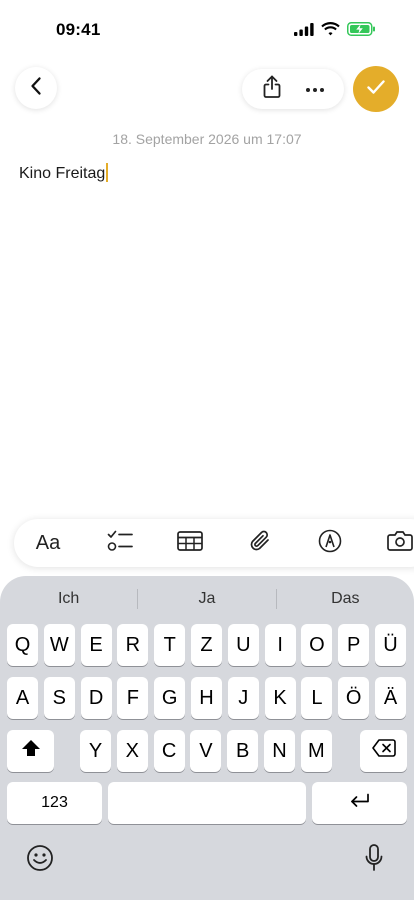 The width and height of the screenshot is (414, 900). I want to click on letter-key: H, so click(206, 698).